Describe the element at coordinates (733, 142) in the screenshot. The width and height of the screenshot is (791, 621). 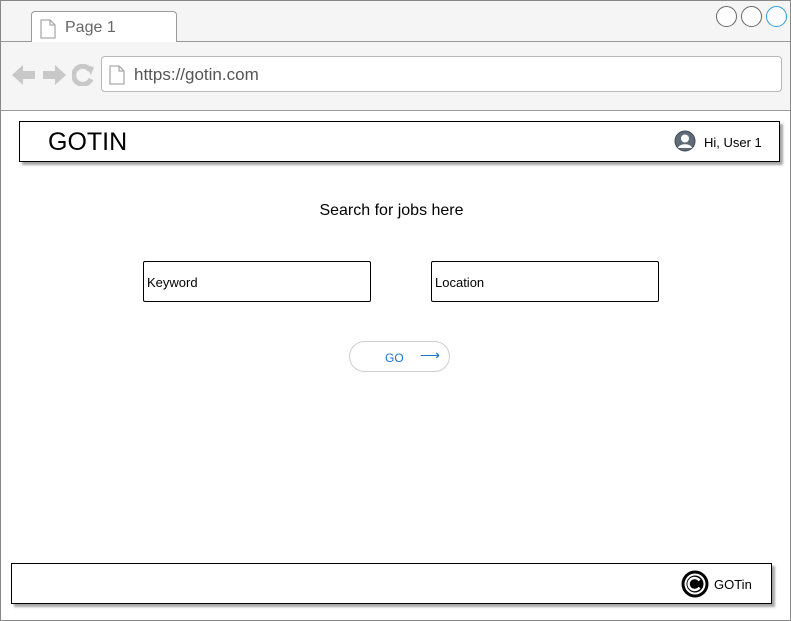
I see `user-greeting: Hi, User 1` at that location.